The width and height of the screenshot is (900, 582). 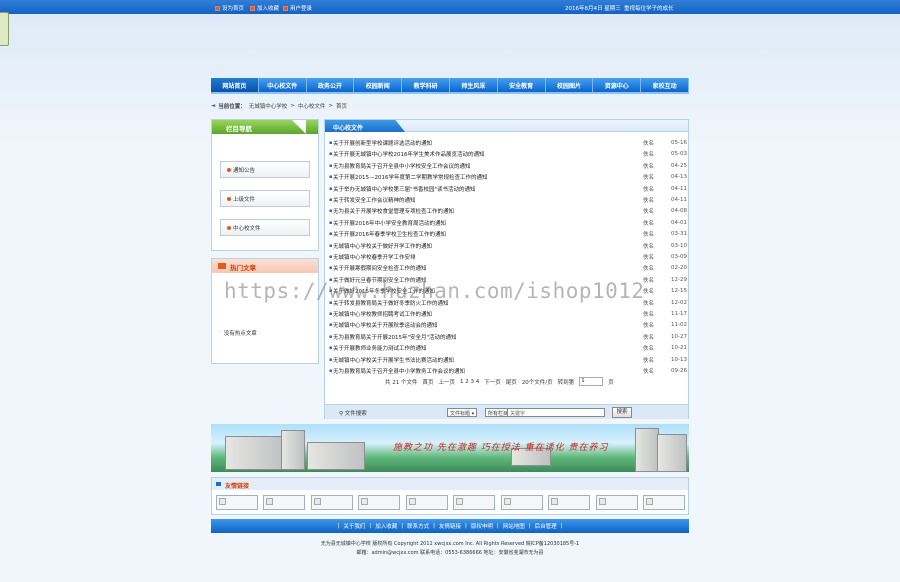 What do you see at coordinates (264, 8) in the screenshot?
I see `add-favorite-link: 加入收藏` at bounding box center [264, 8].